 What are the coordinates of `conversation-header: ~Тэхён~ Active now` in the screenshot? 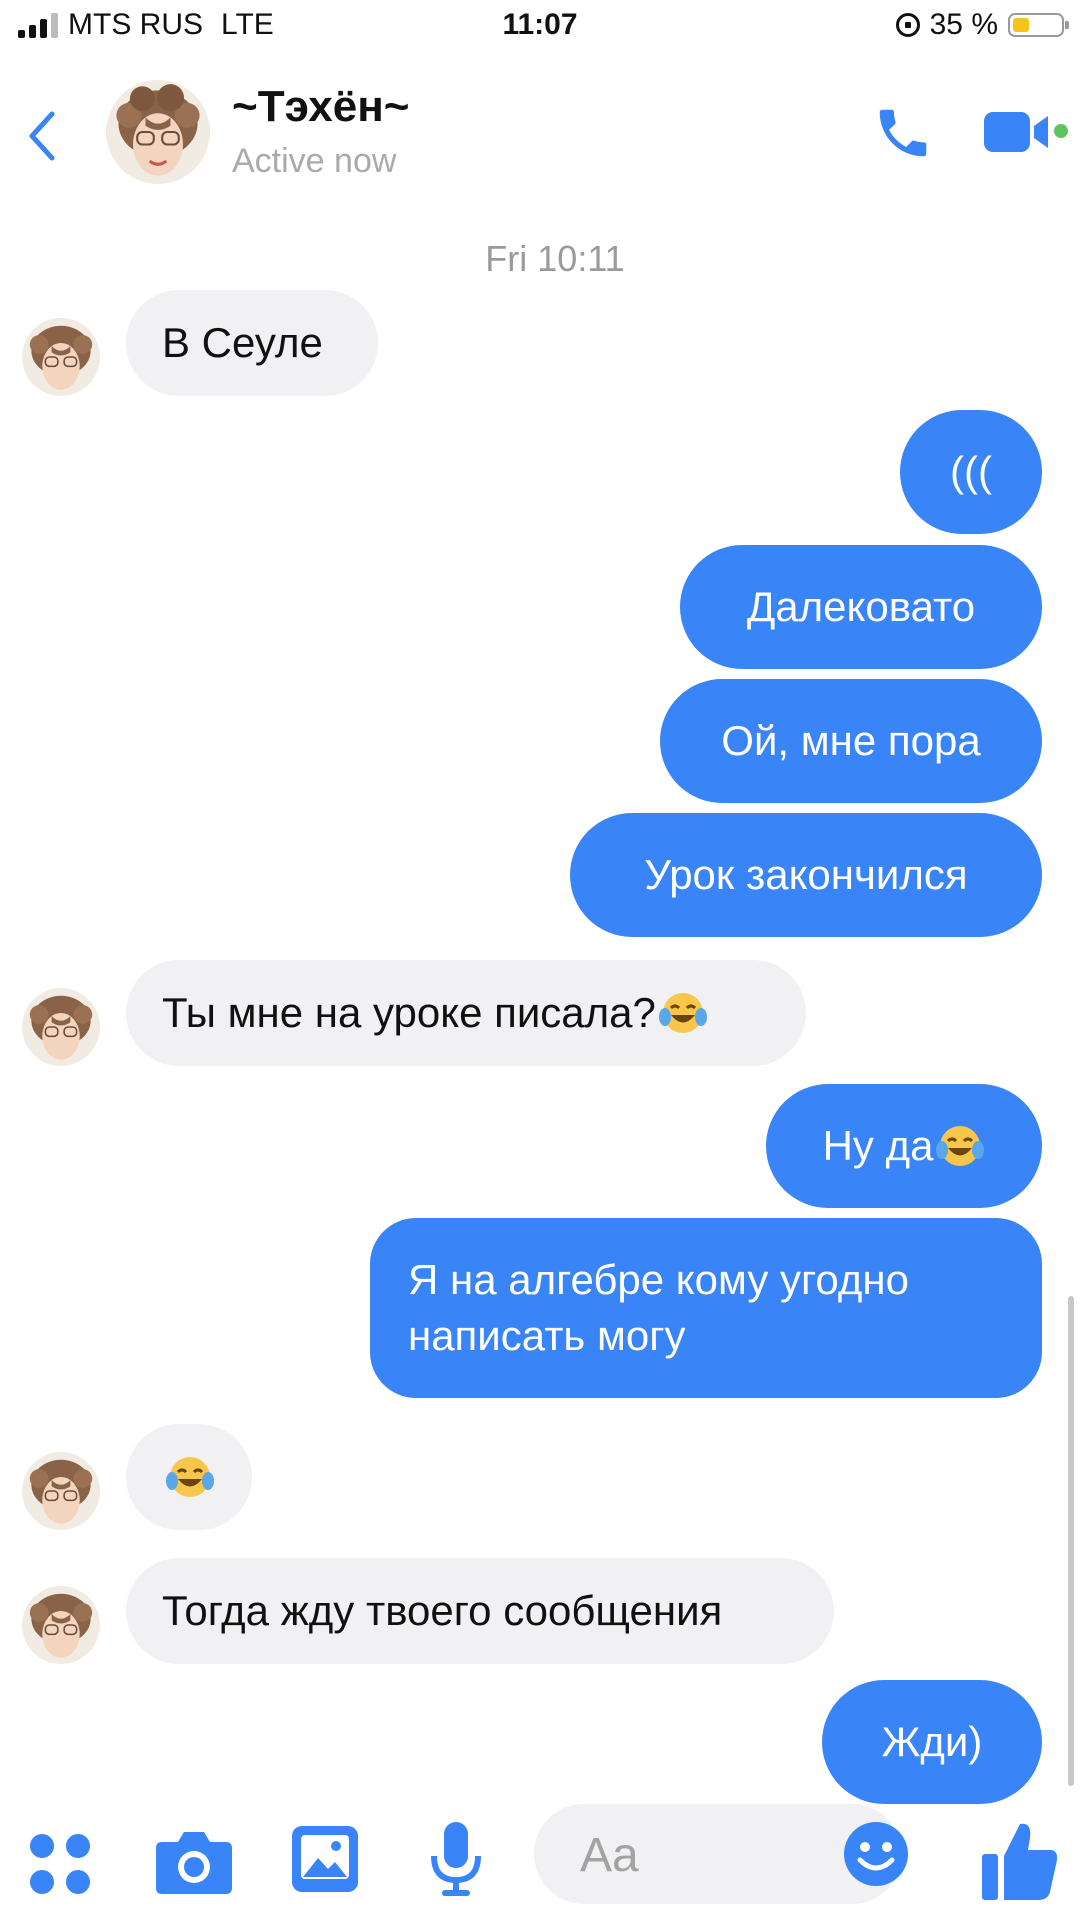 It's located at (540, 130).